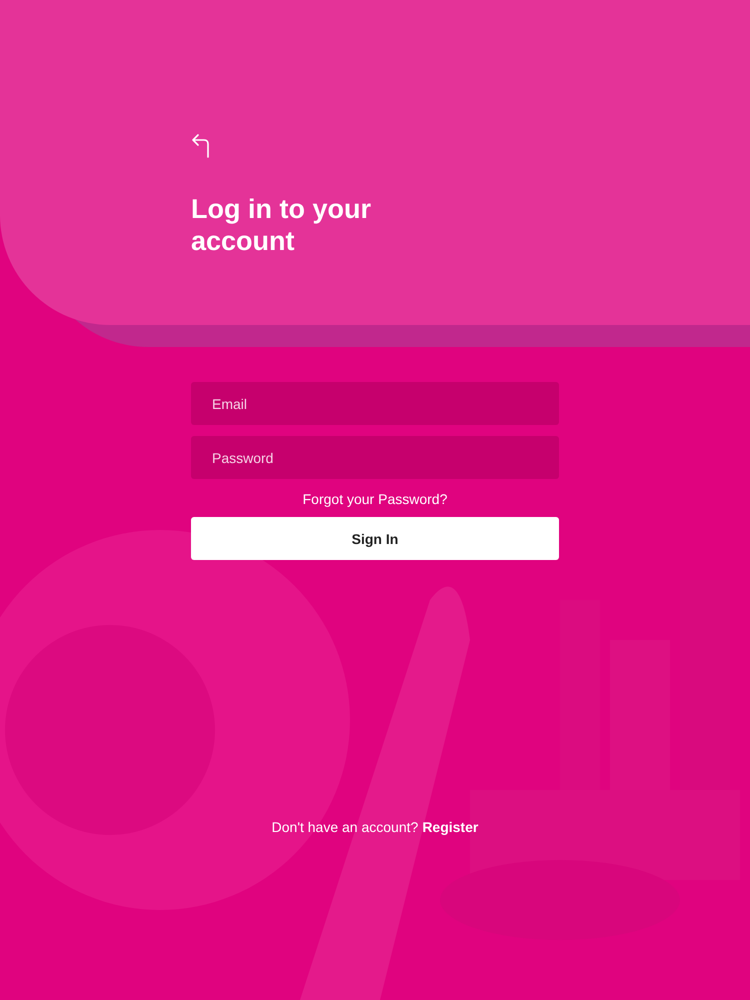  Describe the element at coordinates (375, 457) in the screenshot. I see `password-field: Password` at that location.